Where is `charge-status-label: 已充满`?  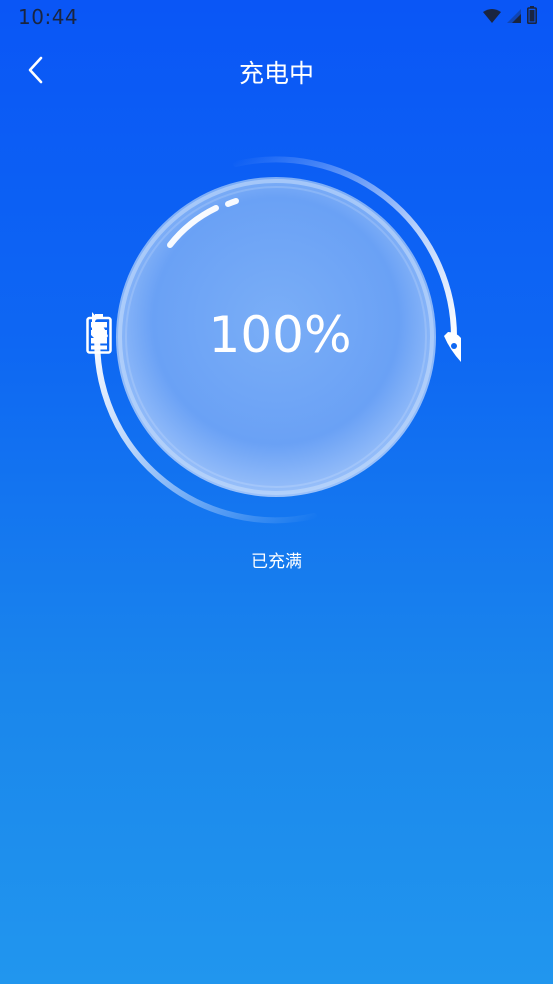
charge-status-label: 已充满 is located at coordinates (276, 562).